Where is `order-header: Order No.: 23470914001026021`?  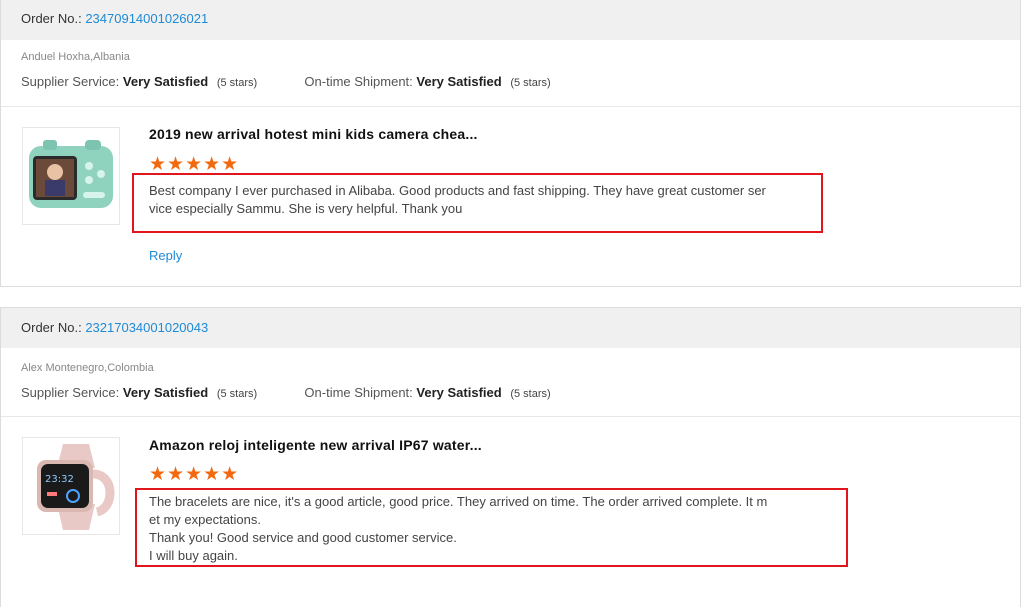
order-header: Order No.: 23470914001026021 is located at coordinates (510, 20).